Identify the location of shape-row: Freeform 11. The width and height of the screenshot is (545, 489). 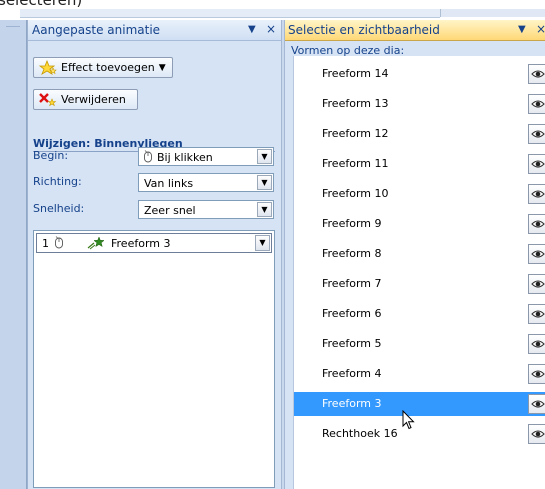
(419, 164).